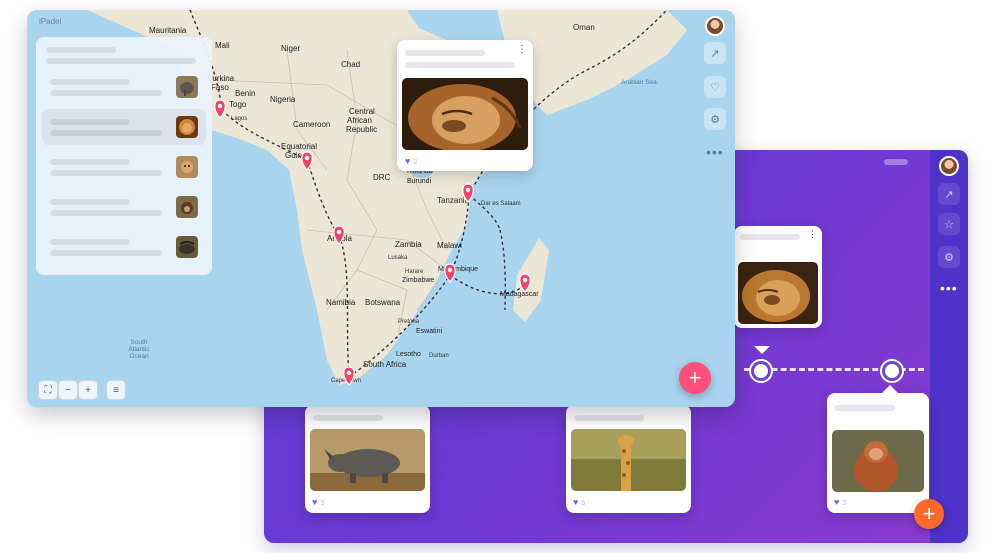 Image resolution: width=1000 pixels, height=553 pixels. I want to click on timeline-card-orangutan: ♥ 2, so click(878, 453).